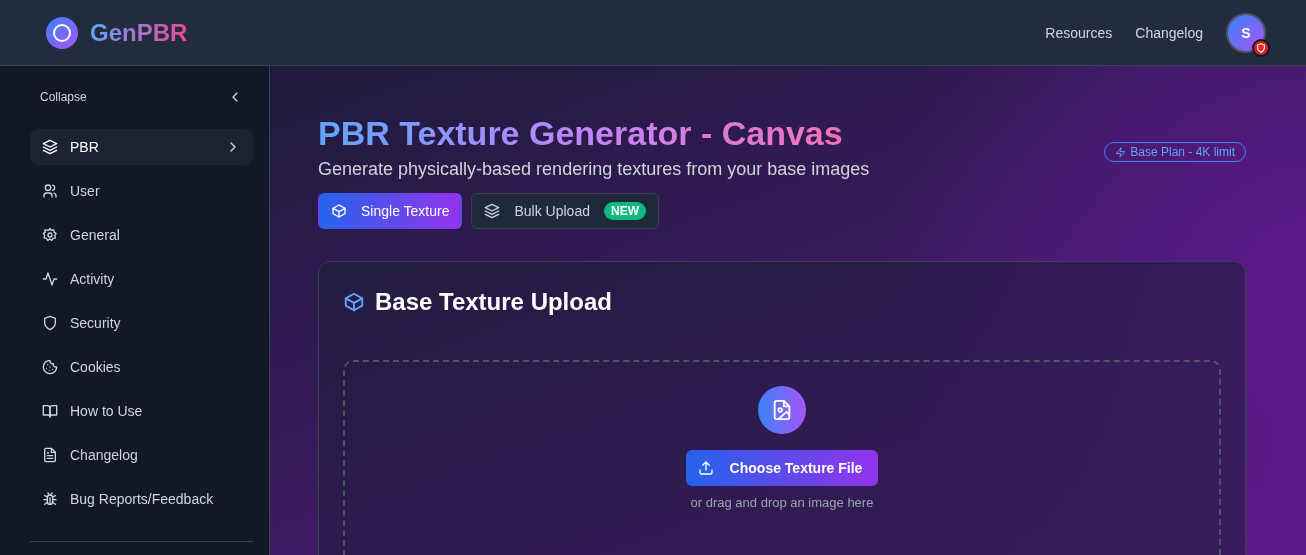 The height and width of the screenshot is (555, 1306). What do you see at coordinates (705, 468) in the screenshot?
I see `upload-icon` at bounding box center [705, 468].